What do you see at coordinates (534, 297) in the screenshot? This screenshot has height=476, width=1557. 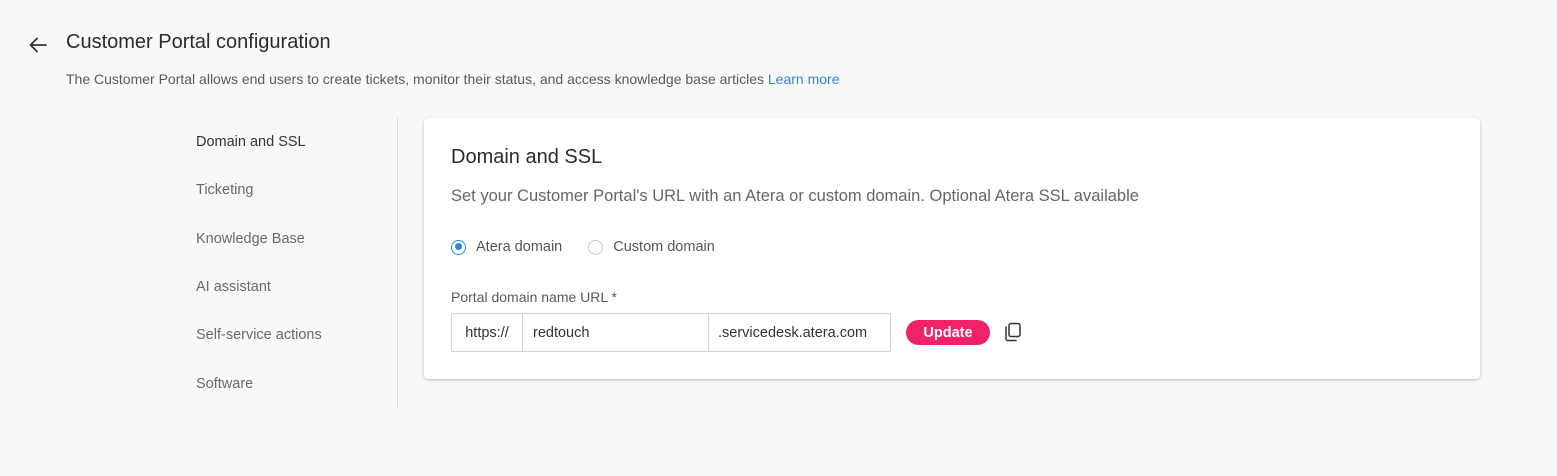 I see `portal-domain-label: Portal domain name URL *` at bounding box center [534, 297].